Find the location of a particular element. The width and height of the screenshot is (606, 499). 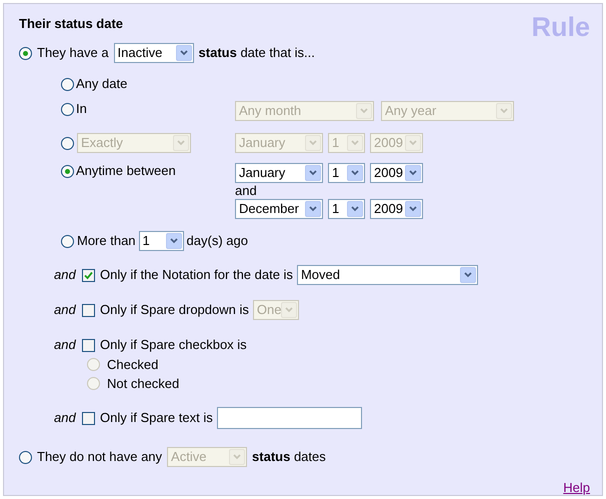

dropdown: January is located at coordinates (279, 173).